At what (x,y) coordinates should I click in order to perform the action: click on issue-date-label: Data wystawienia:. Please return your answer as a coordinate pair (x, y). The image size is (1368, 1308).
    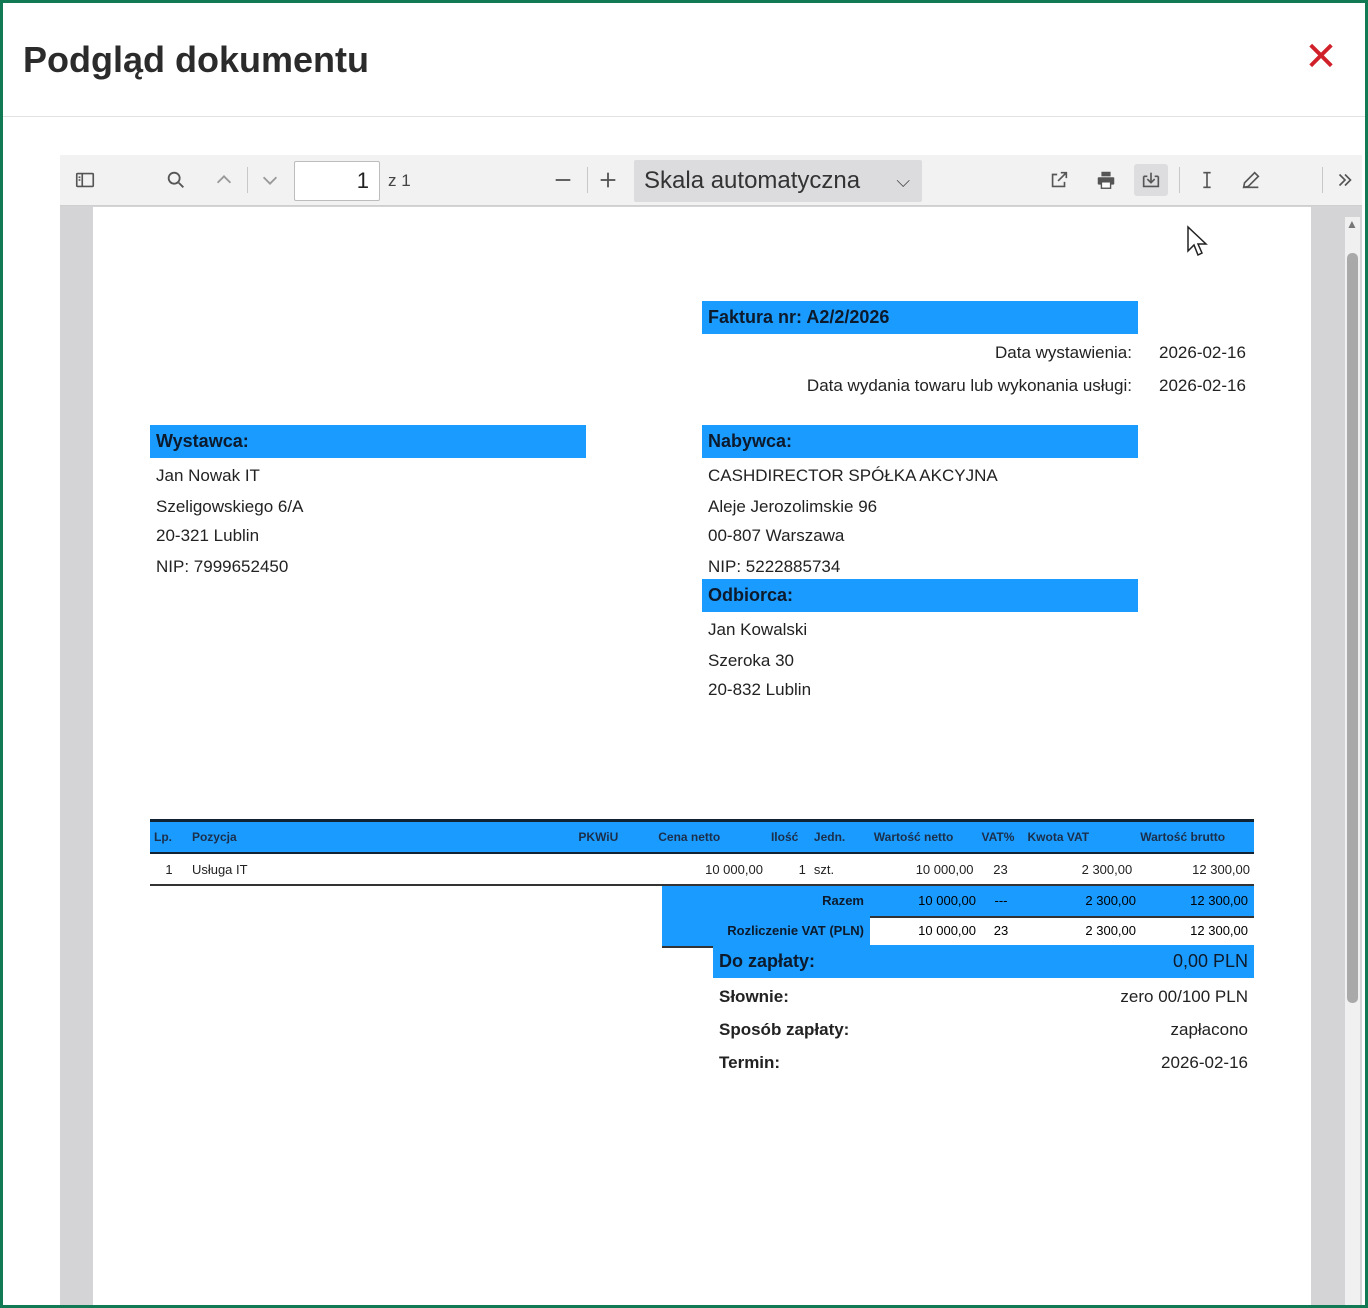
    Looking at the image, I should click on (1063, 352).